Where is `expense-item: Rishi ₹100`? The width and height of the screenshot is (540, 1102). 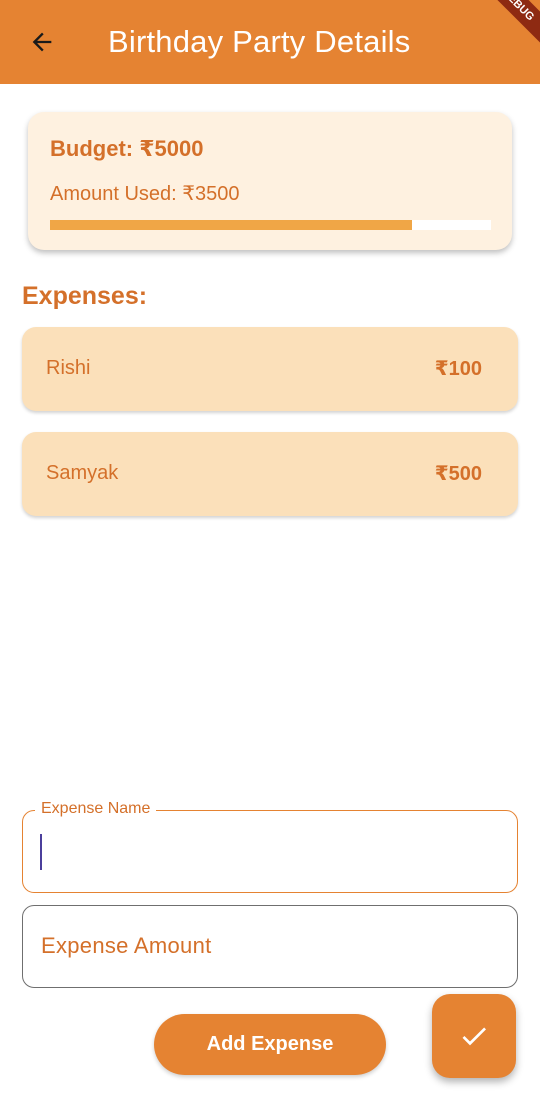 expense-item: Rishi ₹100 is located at coordinates (270, 369).